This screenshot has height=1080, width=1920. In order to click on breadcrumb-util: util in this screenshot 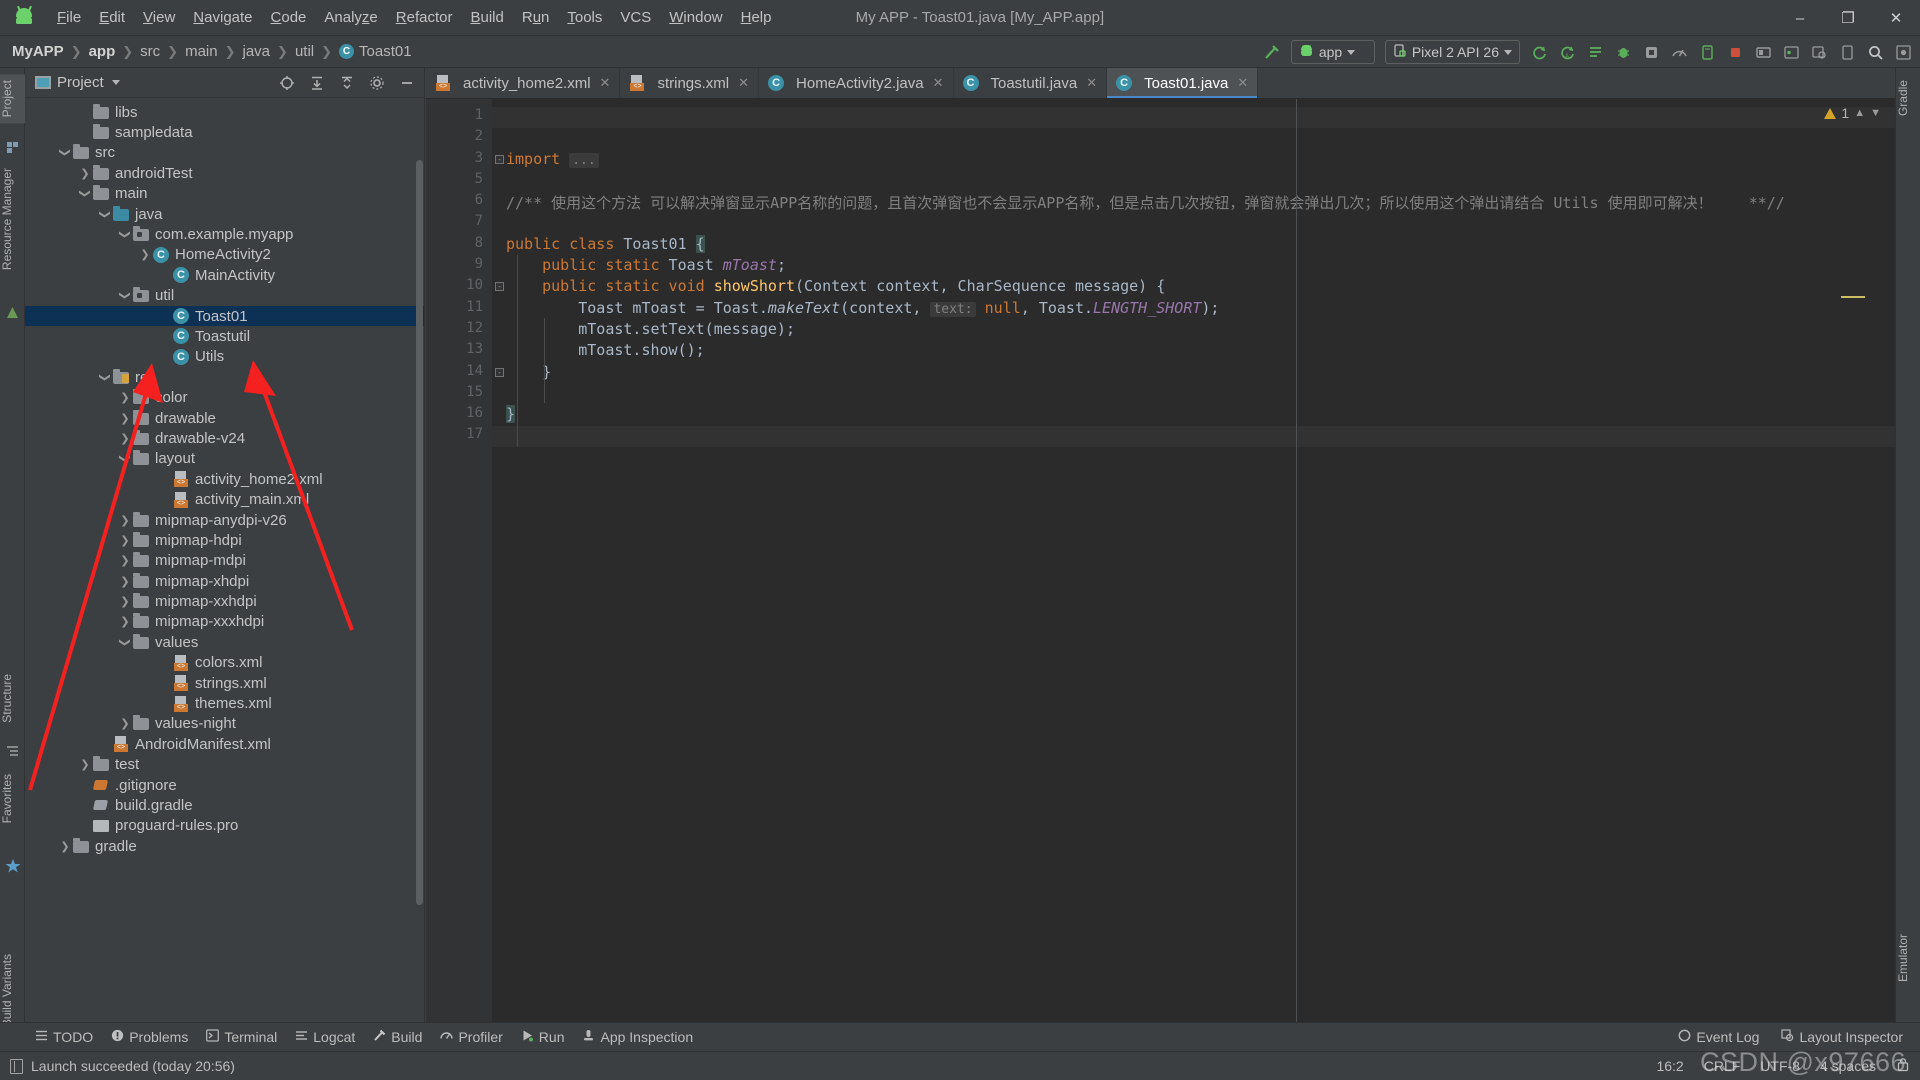, I will do `click(304, 51)`.